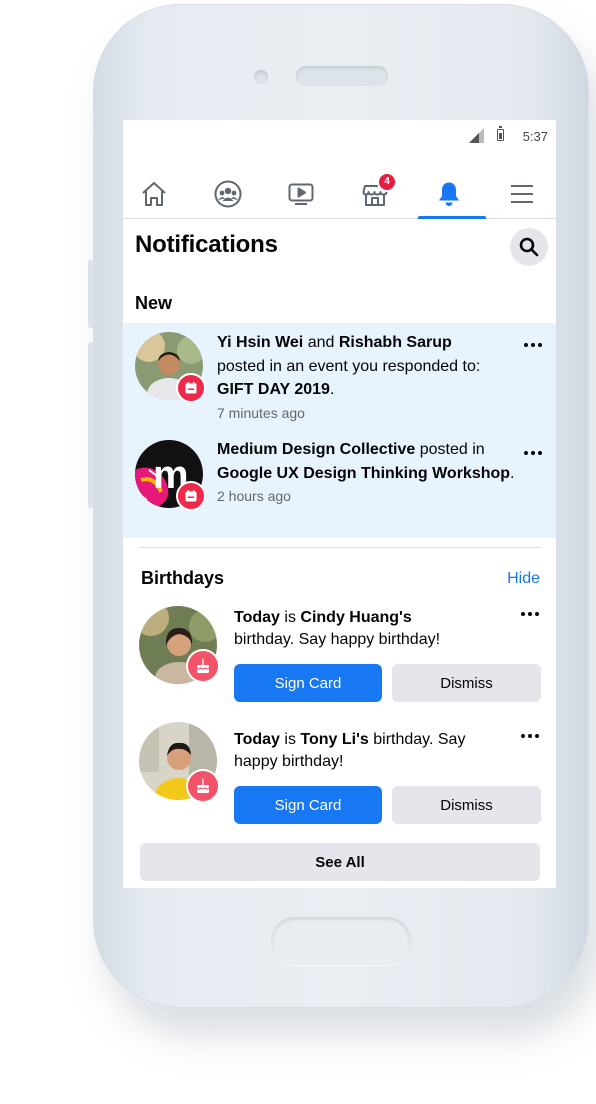  What do you see at coordinates (337, 639) in the screenshot?
I see `birthday-message: birthday. Say happy birthday!` at bounding box center [337, 639].